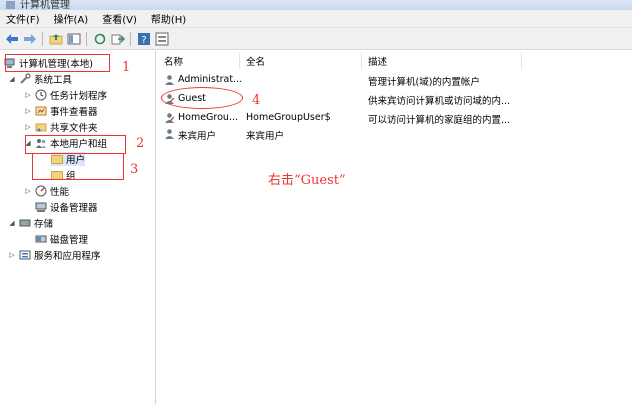  Describe the element at coordinates (134, 169) in the screenshot. I see `annotation-number-3: 3` at that location.